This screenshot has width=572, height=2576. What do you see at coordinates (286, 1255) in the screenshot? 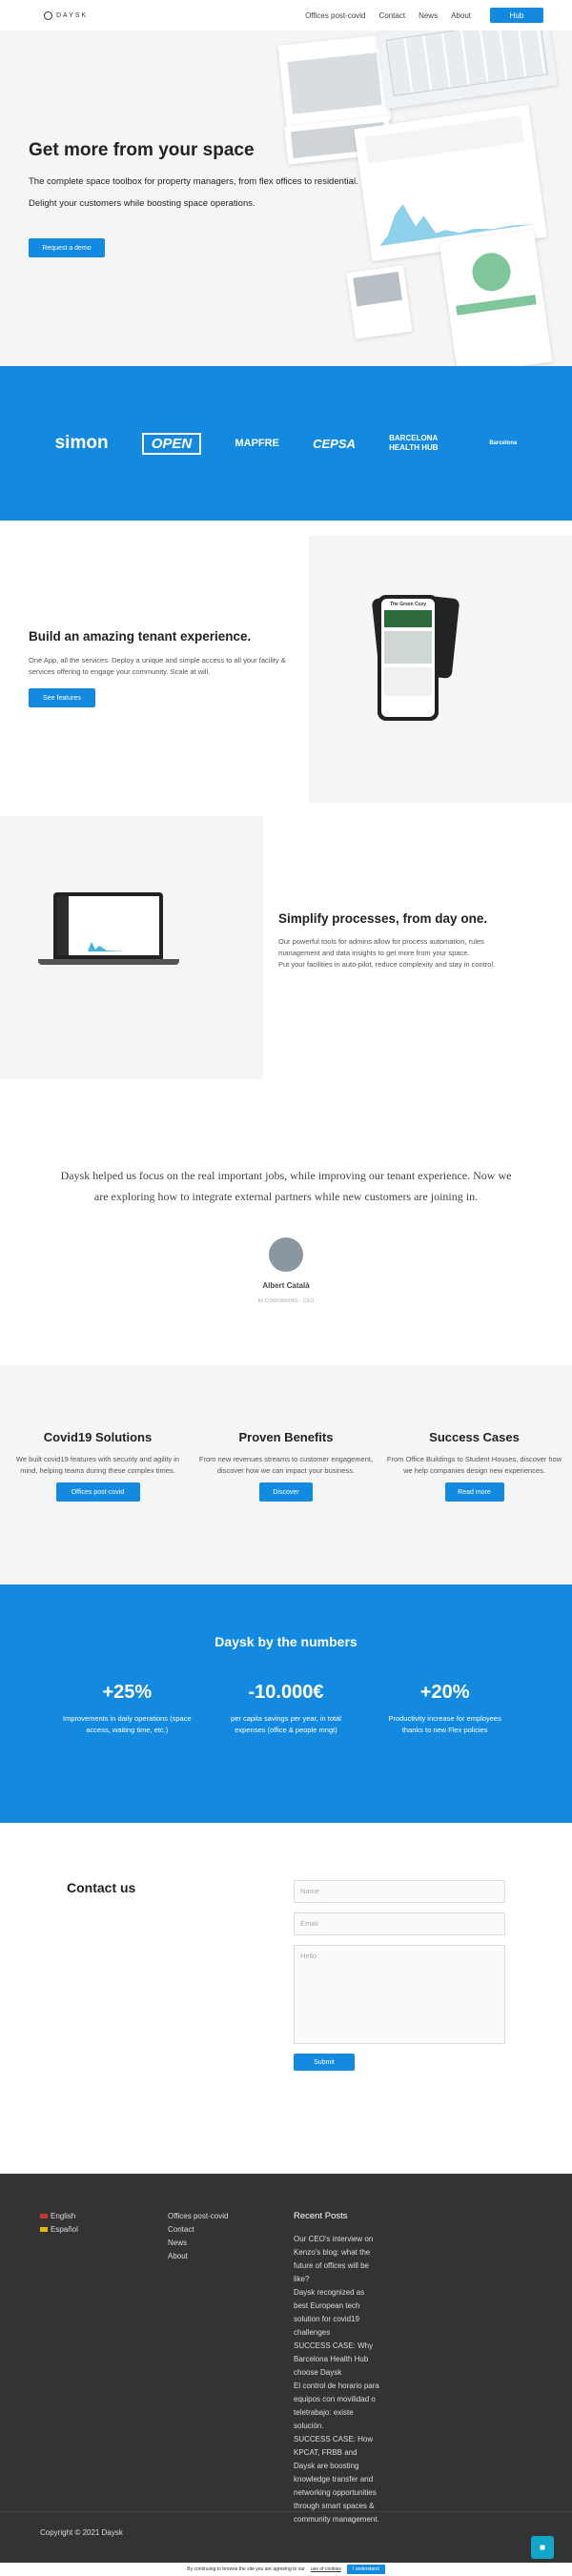
I see `testimonial-avatar` at bounding box center [286, 1255].